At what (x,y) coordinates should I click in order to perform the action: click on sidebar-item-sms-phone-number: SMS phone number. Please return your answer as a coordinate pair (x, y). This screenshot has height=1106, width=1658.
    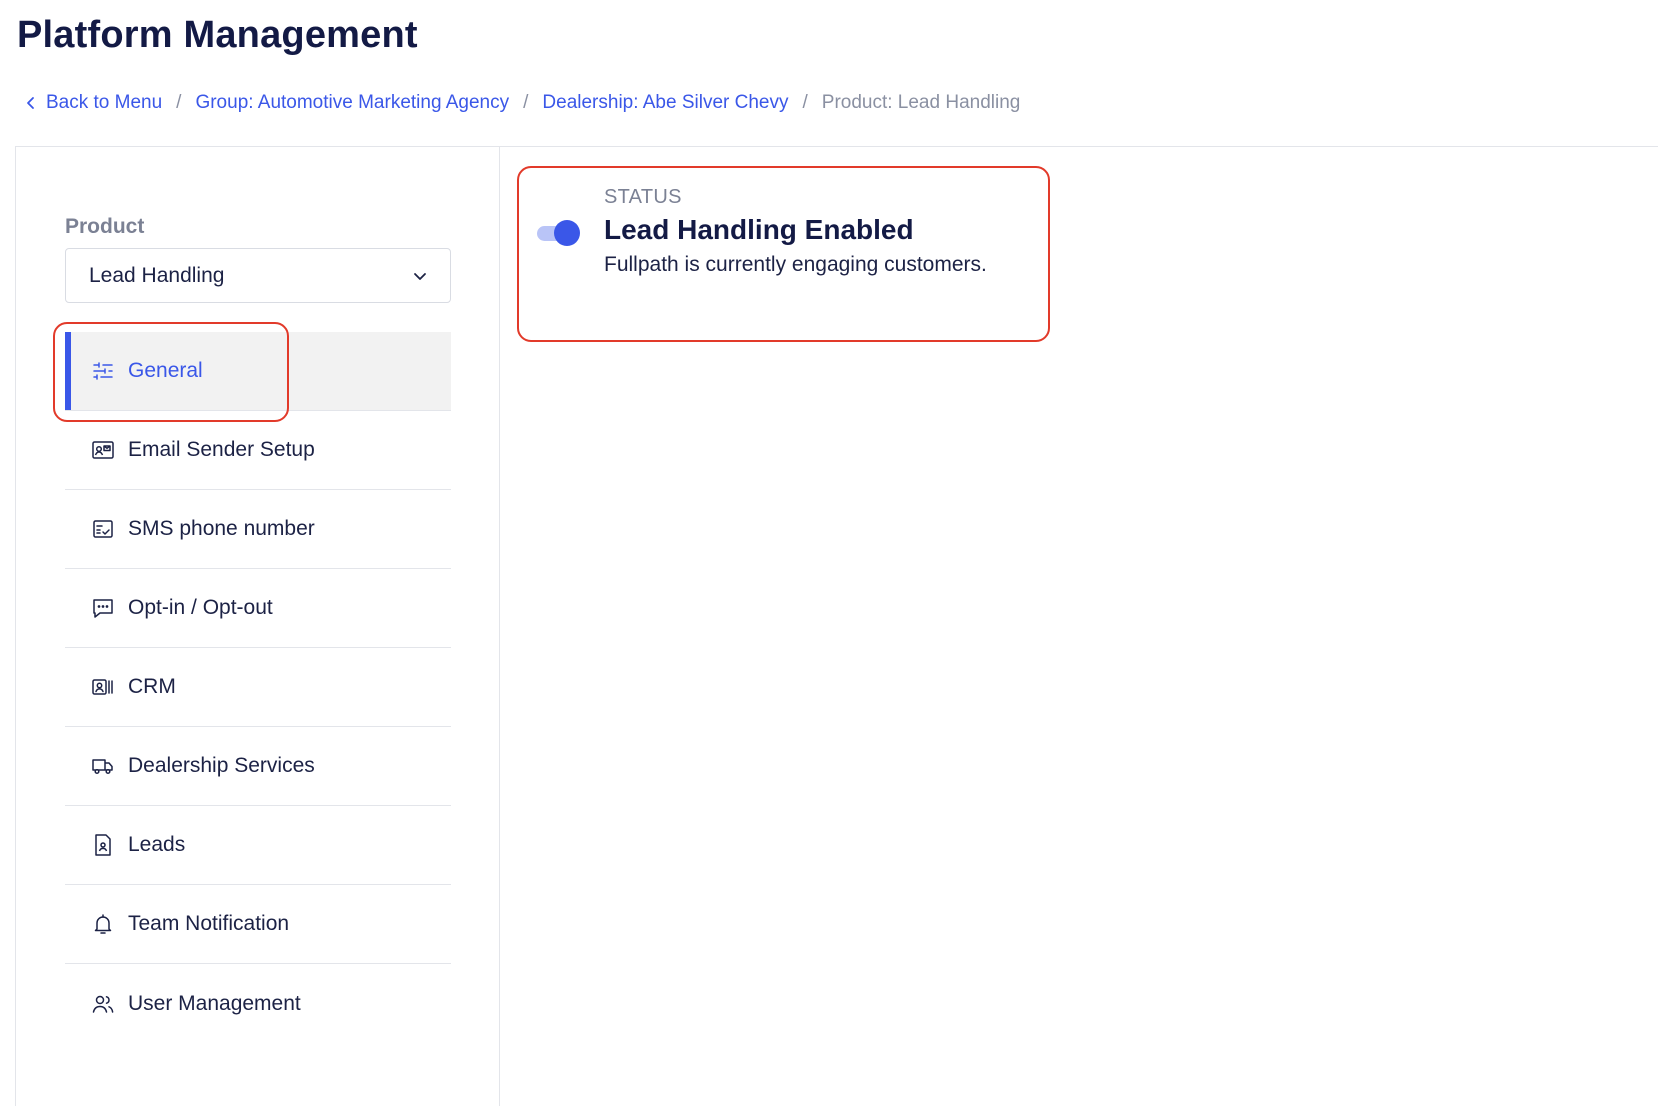
    Looking at the image, I should click on (258, 529).